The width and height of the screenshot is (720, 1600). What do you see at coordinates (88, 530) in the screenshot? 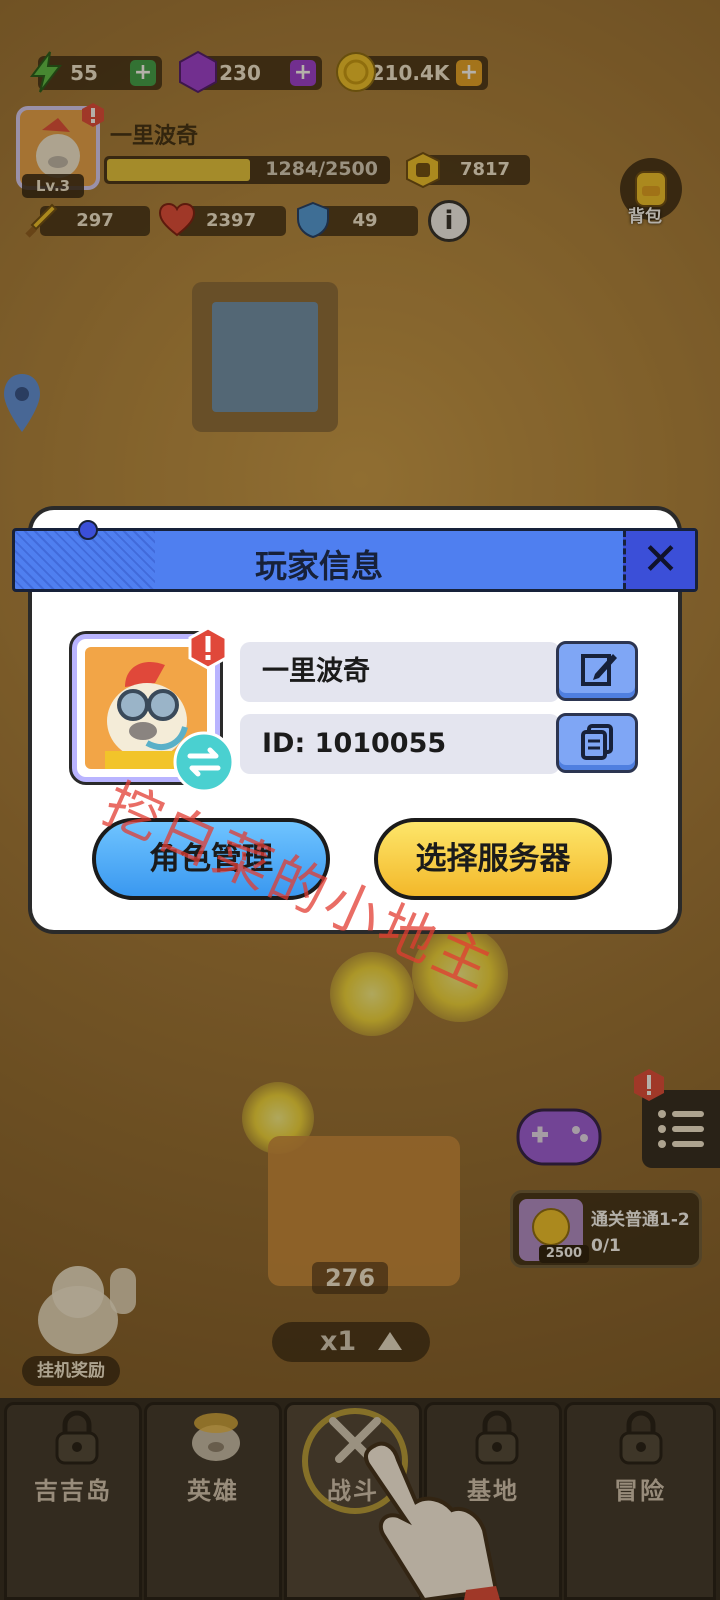
I see `header-dot` at bounding box center [88, 530].